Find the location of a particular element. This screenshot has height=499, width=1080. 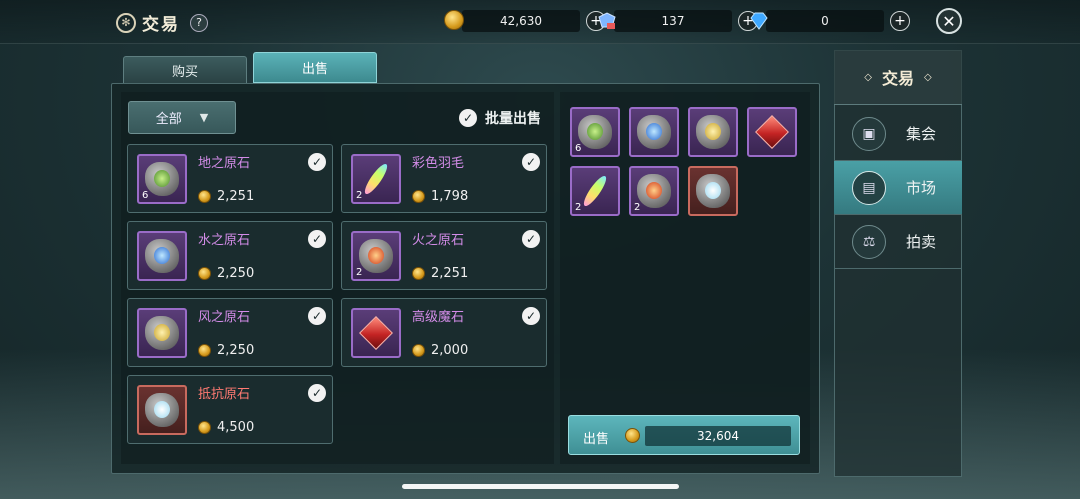

add-diamond-button: + is located at coordinates (900, 21).